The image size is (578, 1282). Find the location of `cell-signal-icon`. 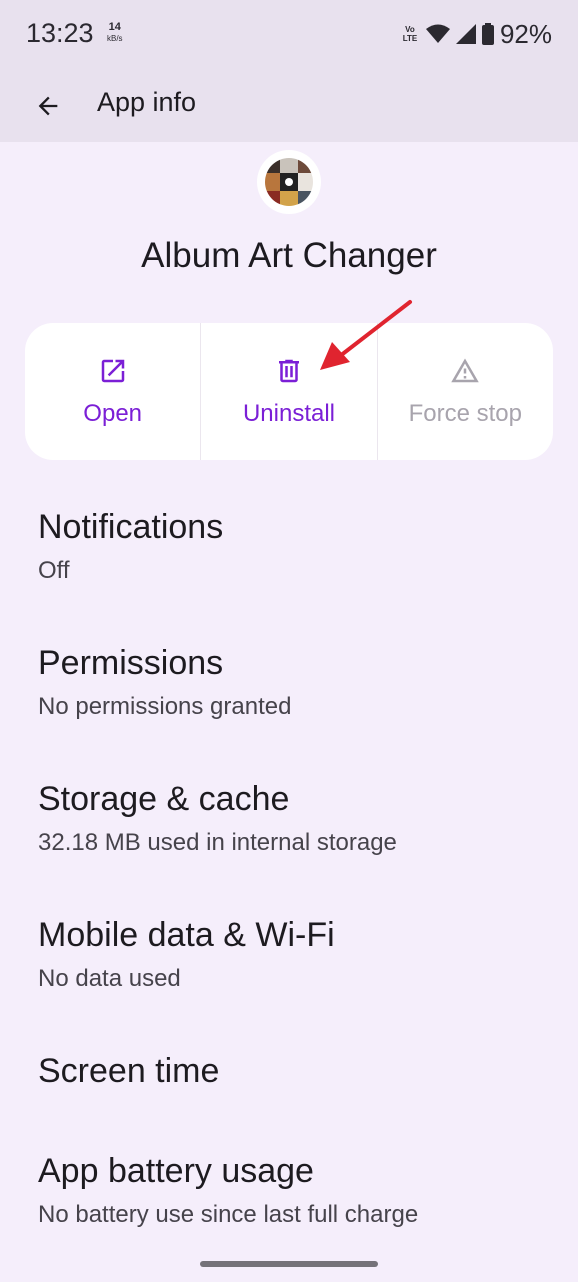

cell-signal-icon is located at coordinates (465, 34).